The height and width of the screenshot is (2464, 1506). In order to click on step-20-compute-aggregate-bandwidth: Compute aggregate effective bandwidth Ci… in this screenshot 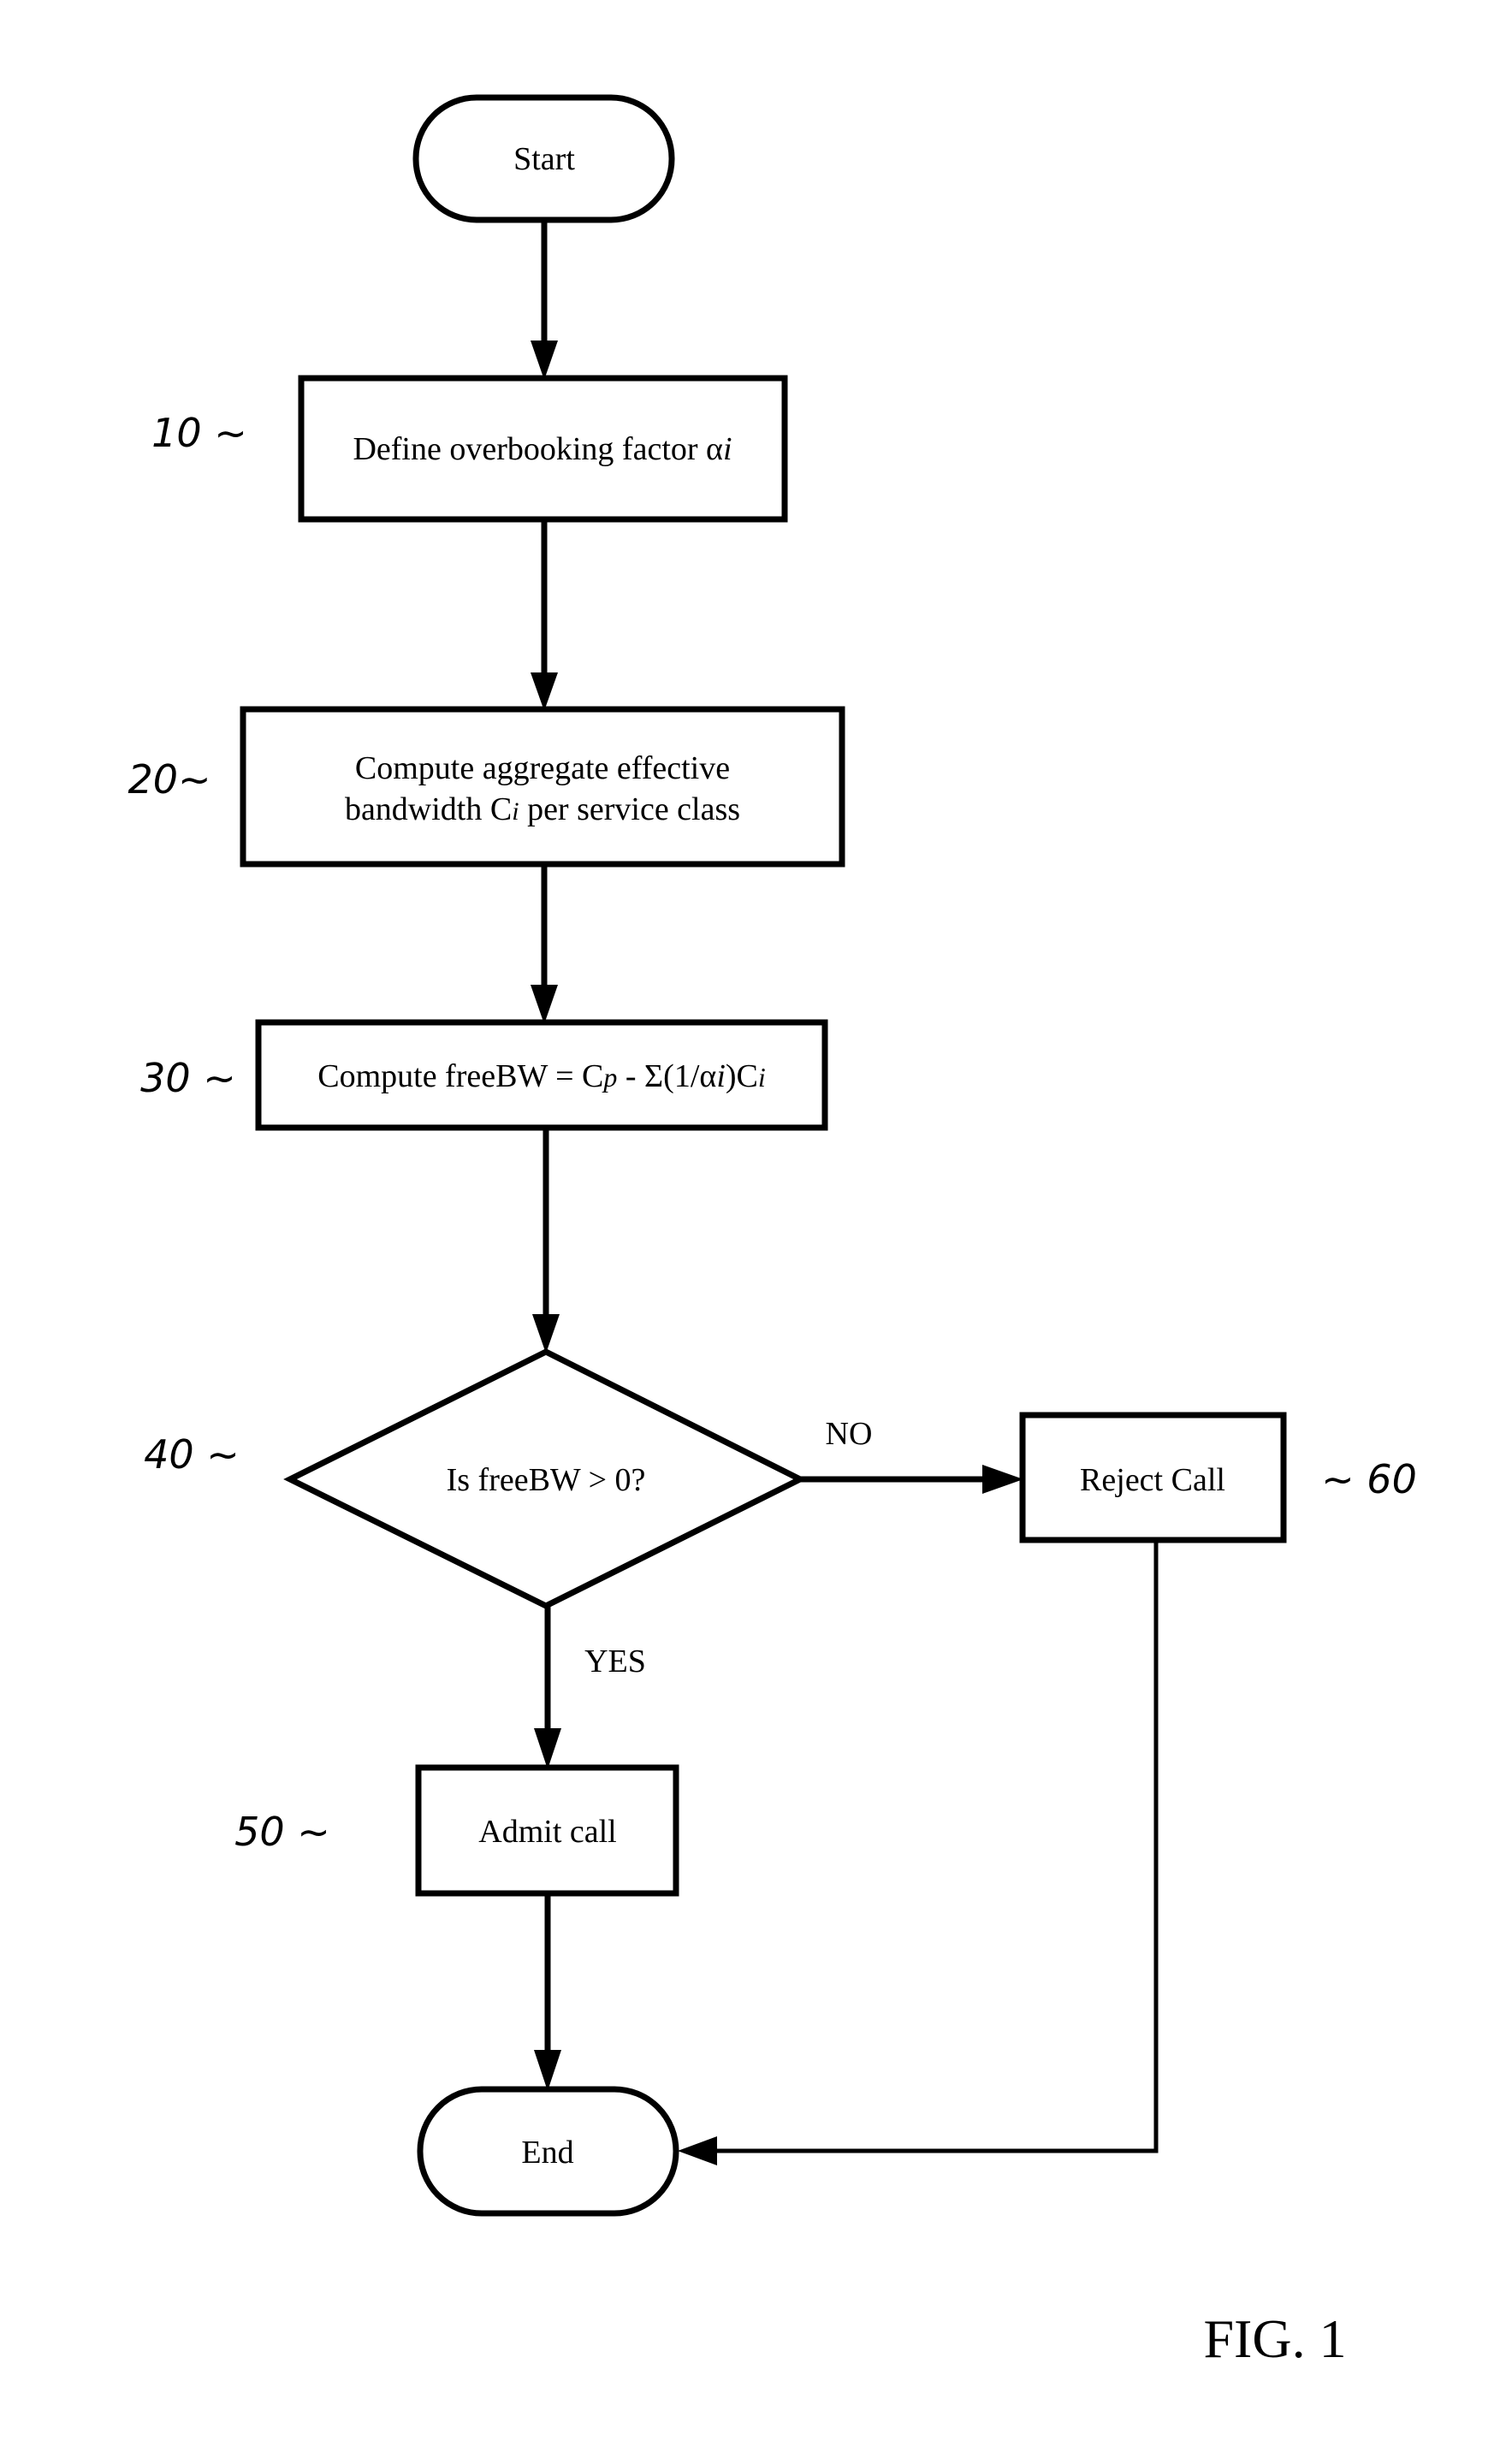, I will do `click(543, 787)`.